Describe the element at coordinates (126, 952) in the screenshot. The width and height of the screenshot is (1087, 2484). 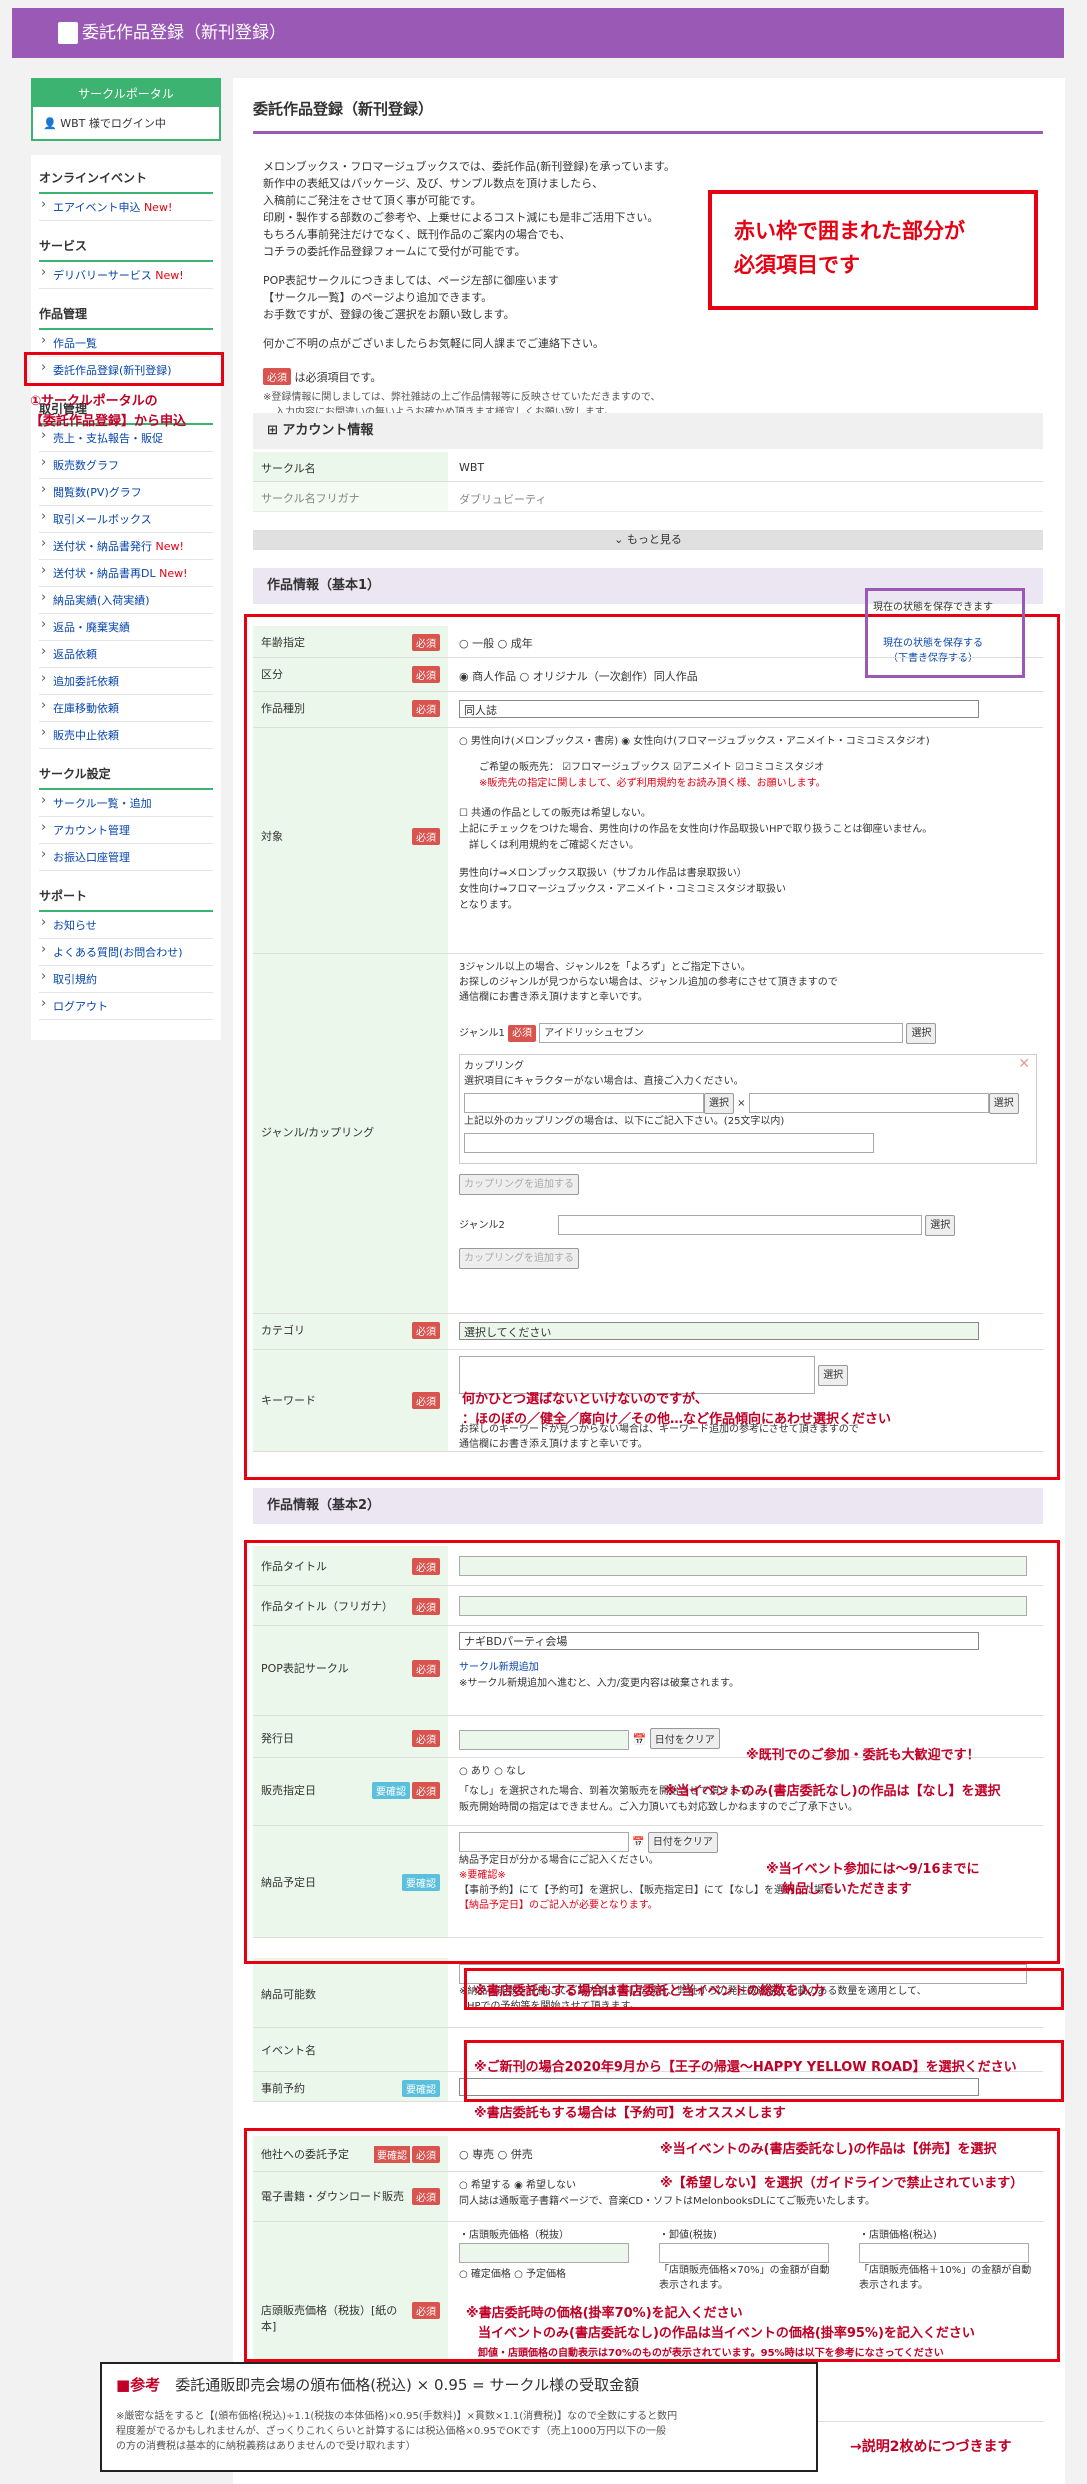
I see `sidebar-item: よくある質問(お問合わせ)` at that location.